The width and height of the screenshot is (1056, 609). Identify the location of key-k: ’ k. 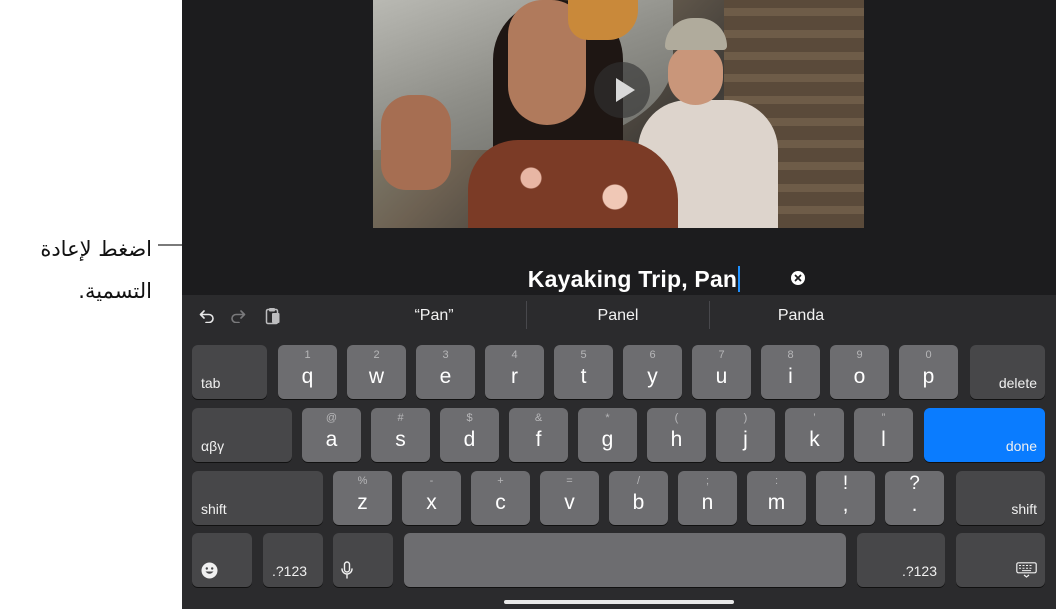
(814, 435).